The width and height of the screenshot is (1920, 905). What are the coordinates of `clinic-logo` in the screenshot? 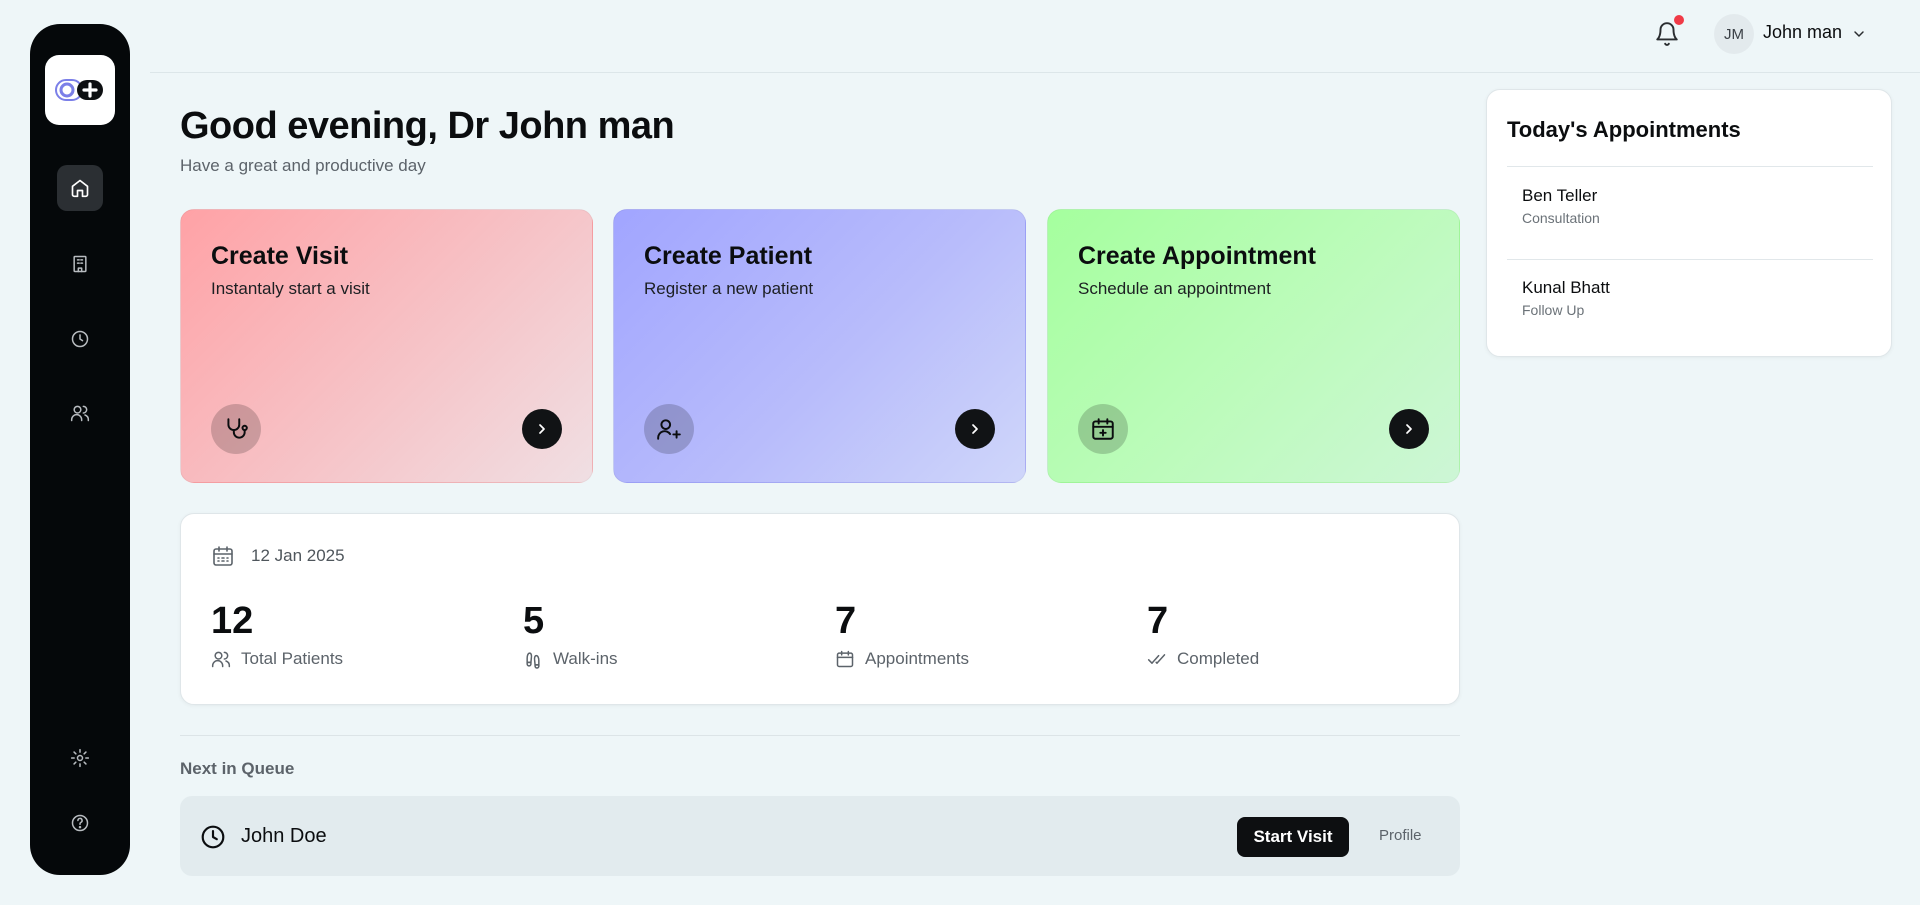 It's located at (80, 90).